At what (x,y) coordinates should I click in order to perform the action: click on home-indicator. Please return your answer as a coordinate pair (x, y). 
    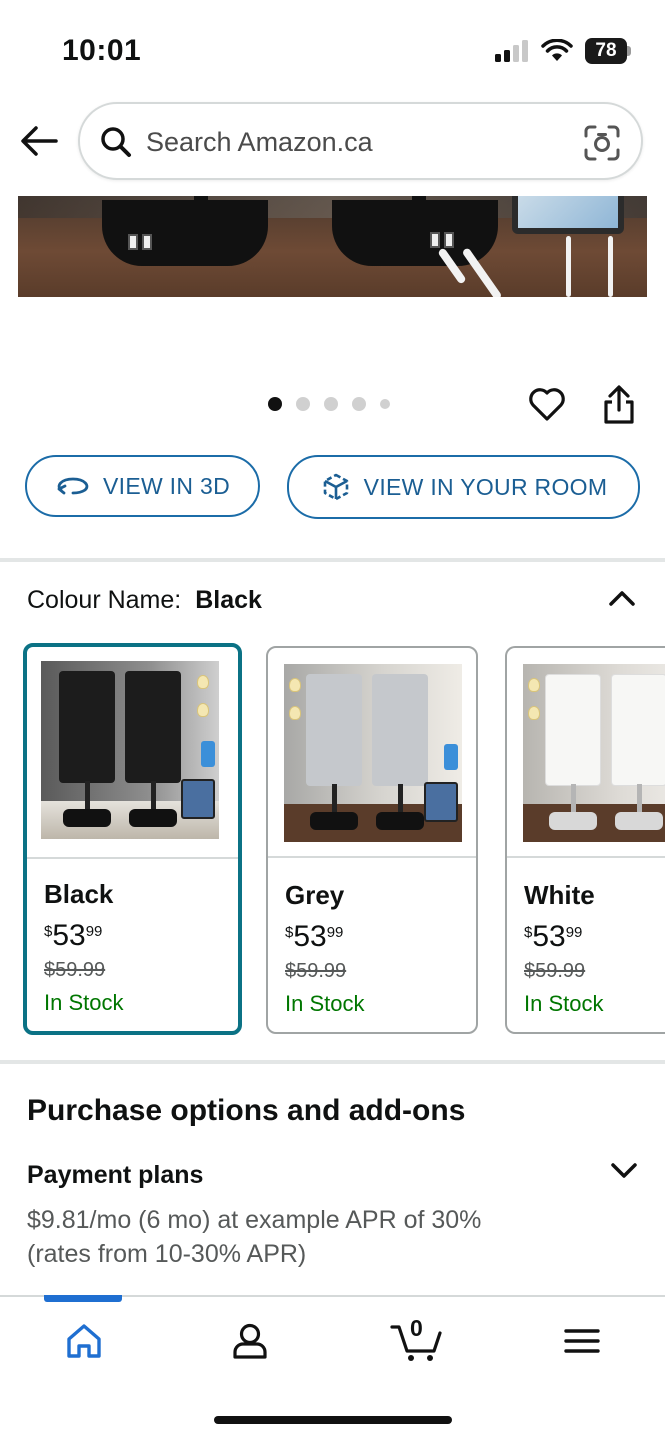
    Looking at the image, I should click on (333, 1420).